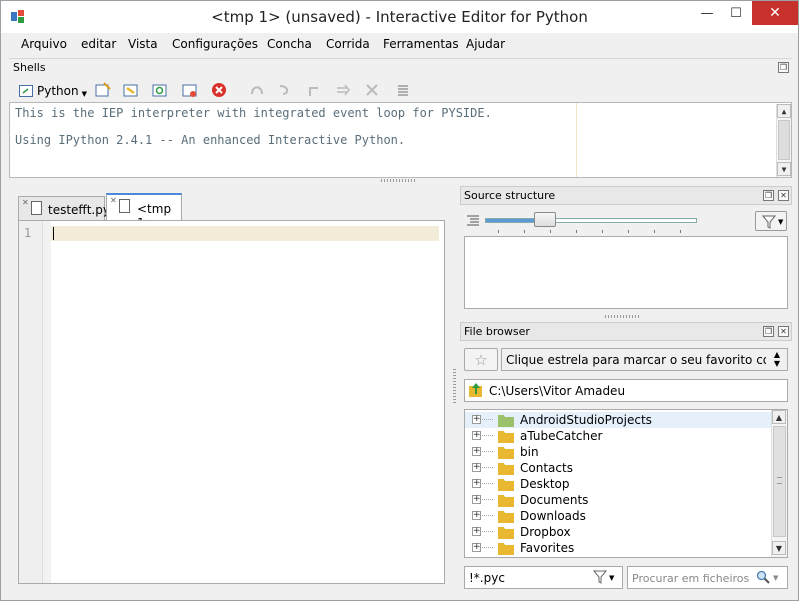  What do you see at coordinates (600, 577) in the screenshot?
I see `filter-icon` at bounding box center [600, 577].